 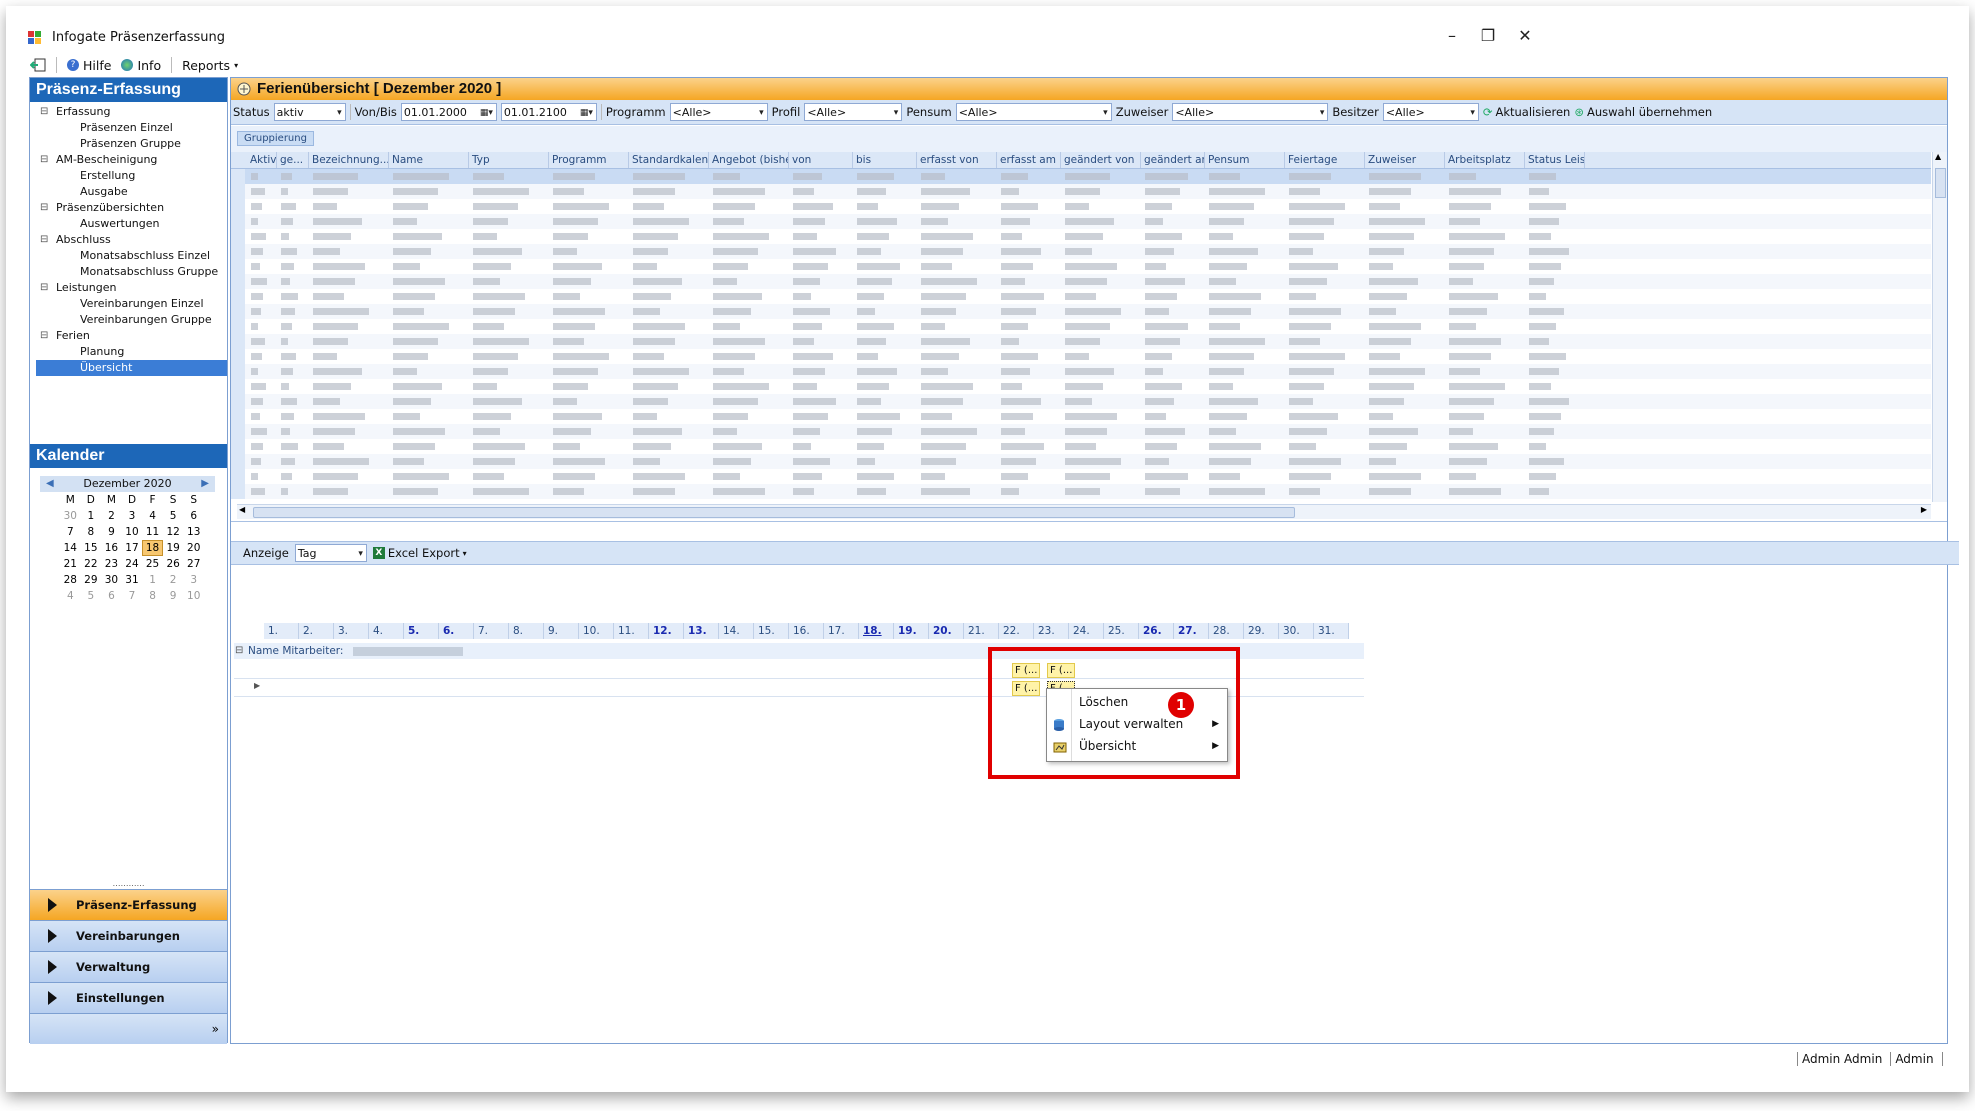 What do you see at coordinates (1405, 160) in the screenshot?
I see `column-header: Zuweiser` at bounding box center [1405, 160].